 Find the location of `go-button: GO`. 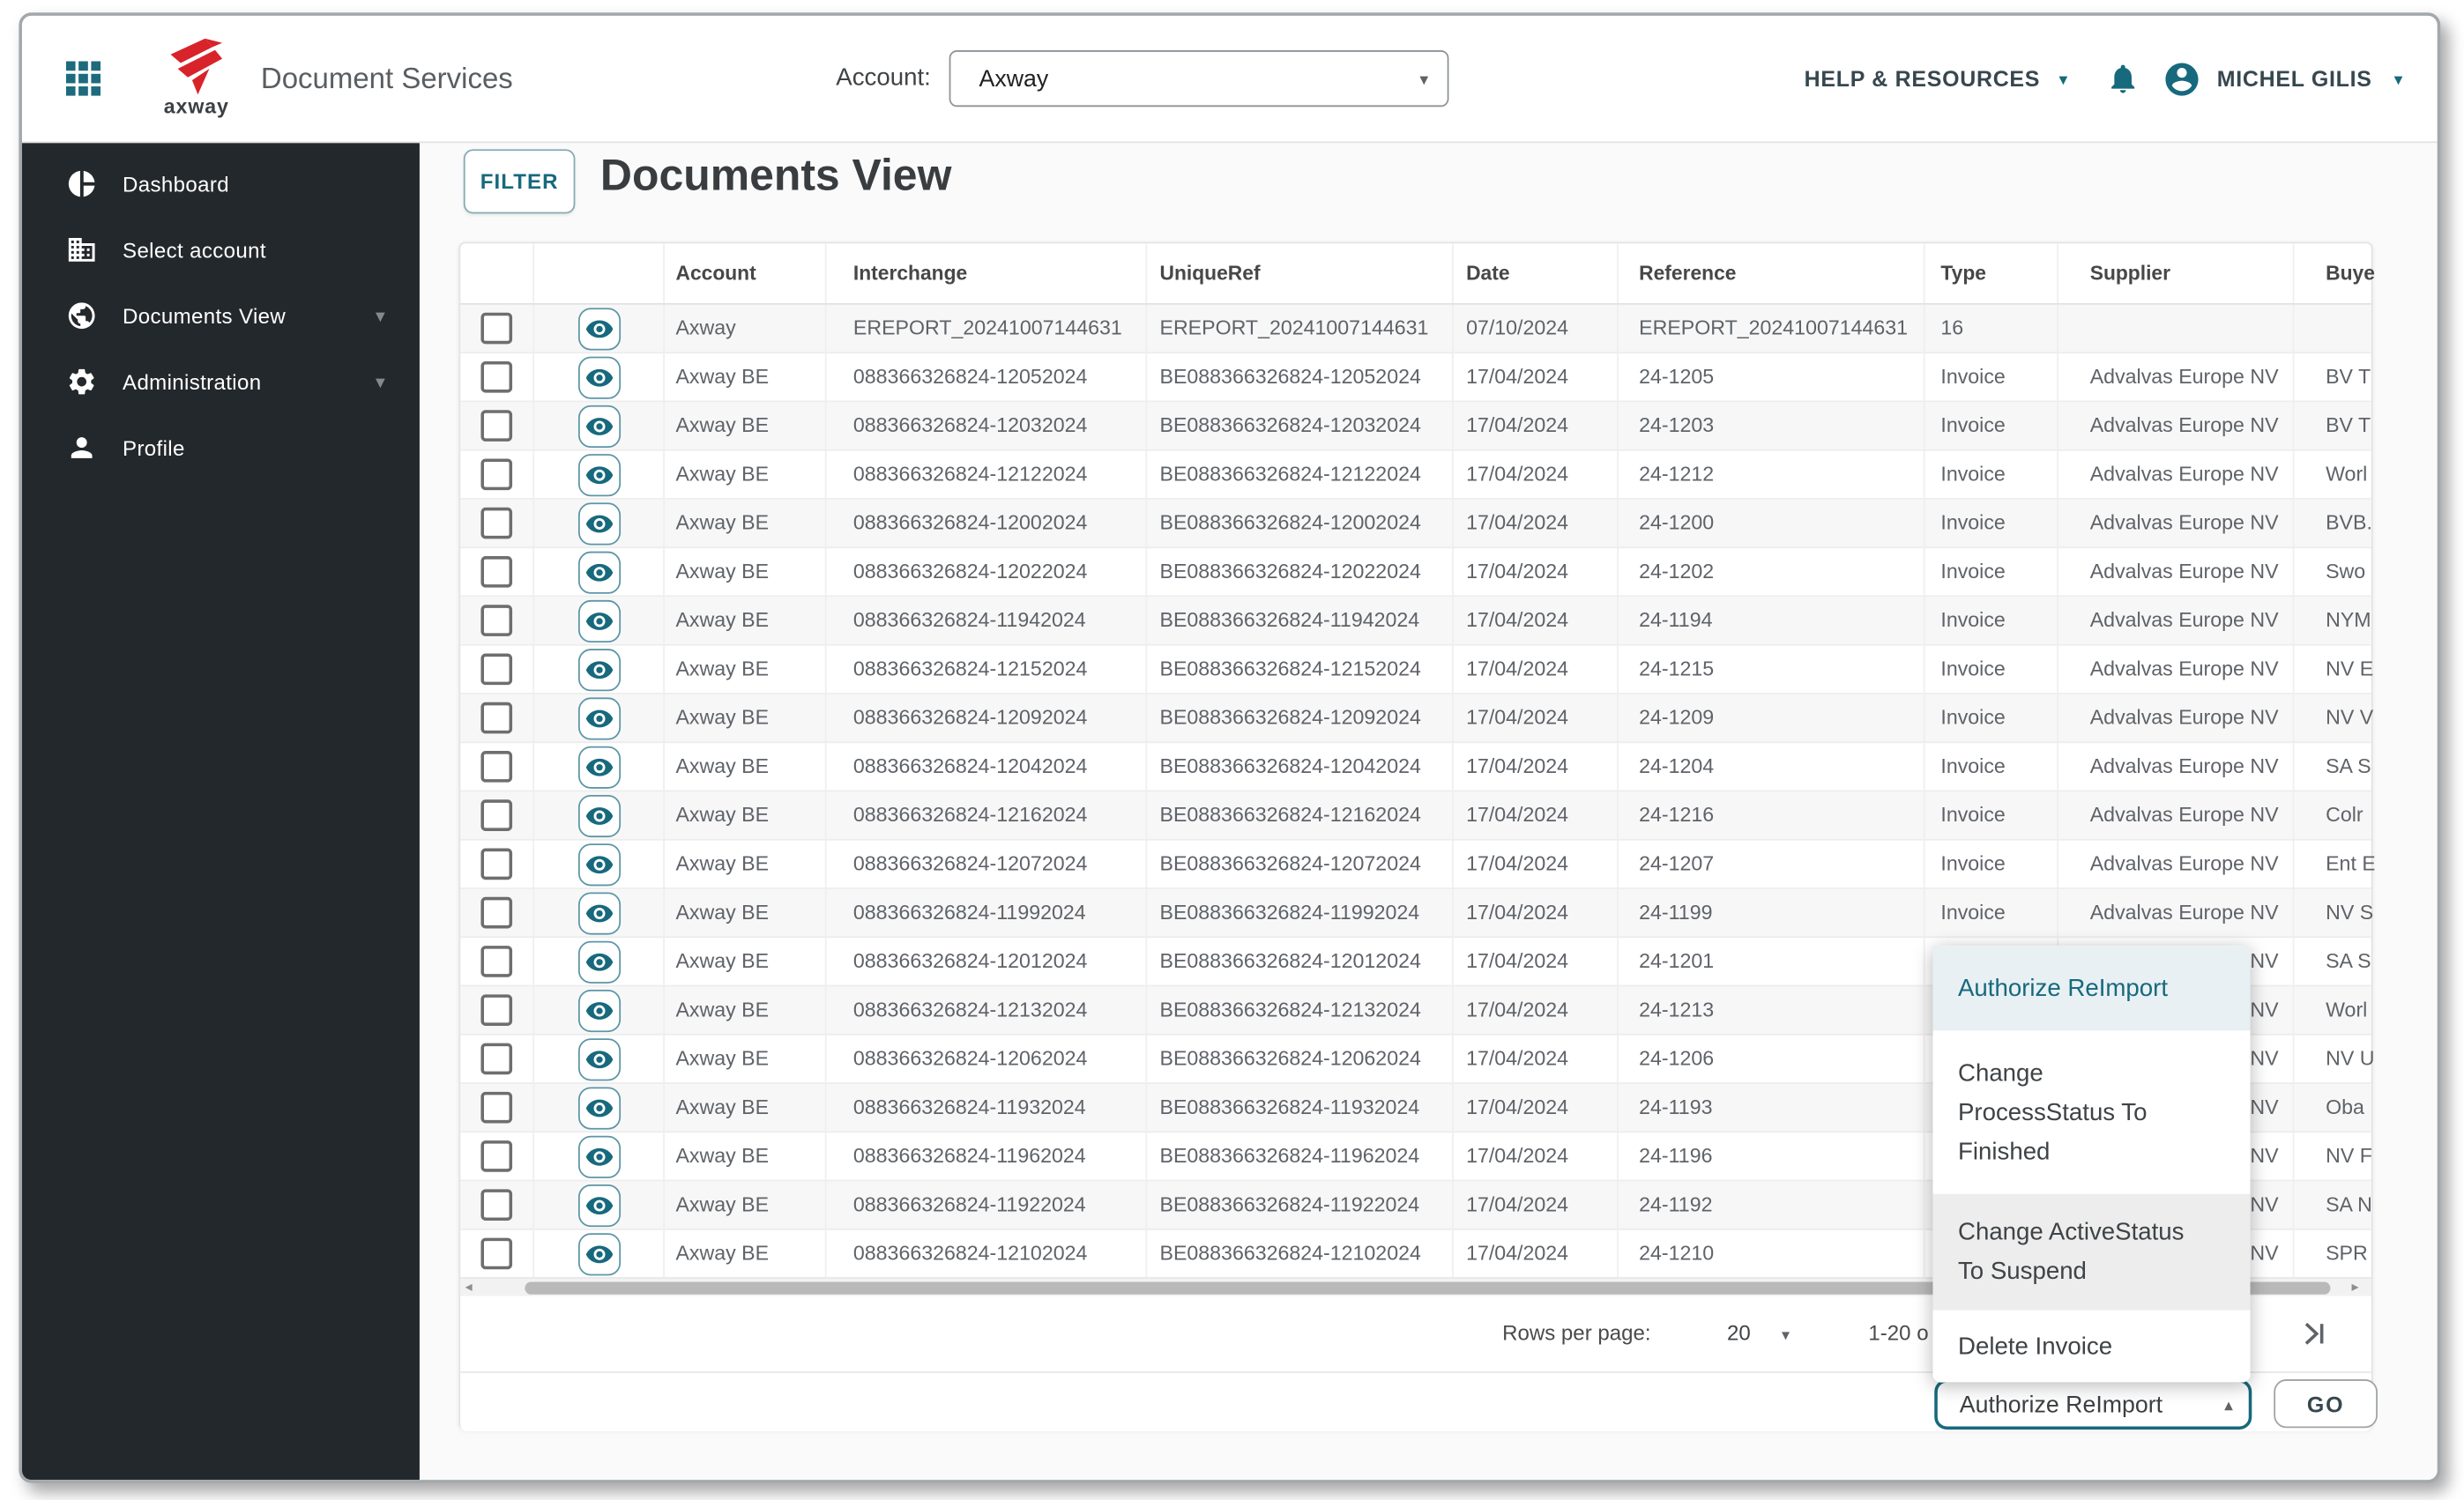

go-button: GO is located at coordinates (2326, 1404).